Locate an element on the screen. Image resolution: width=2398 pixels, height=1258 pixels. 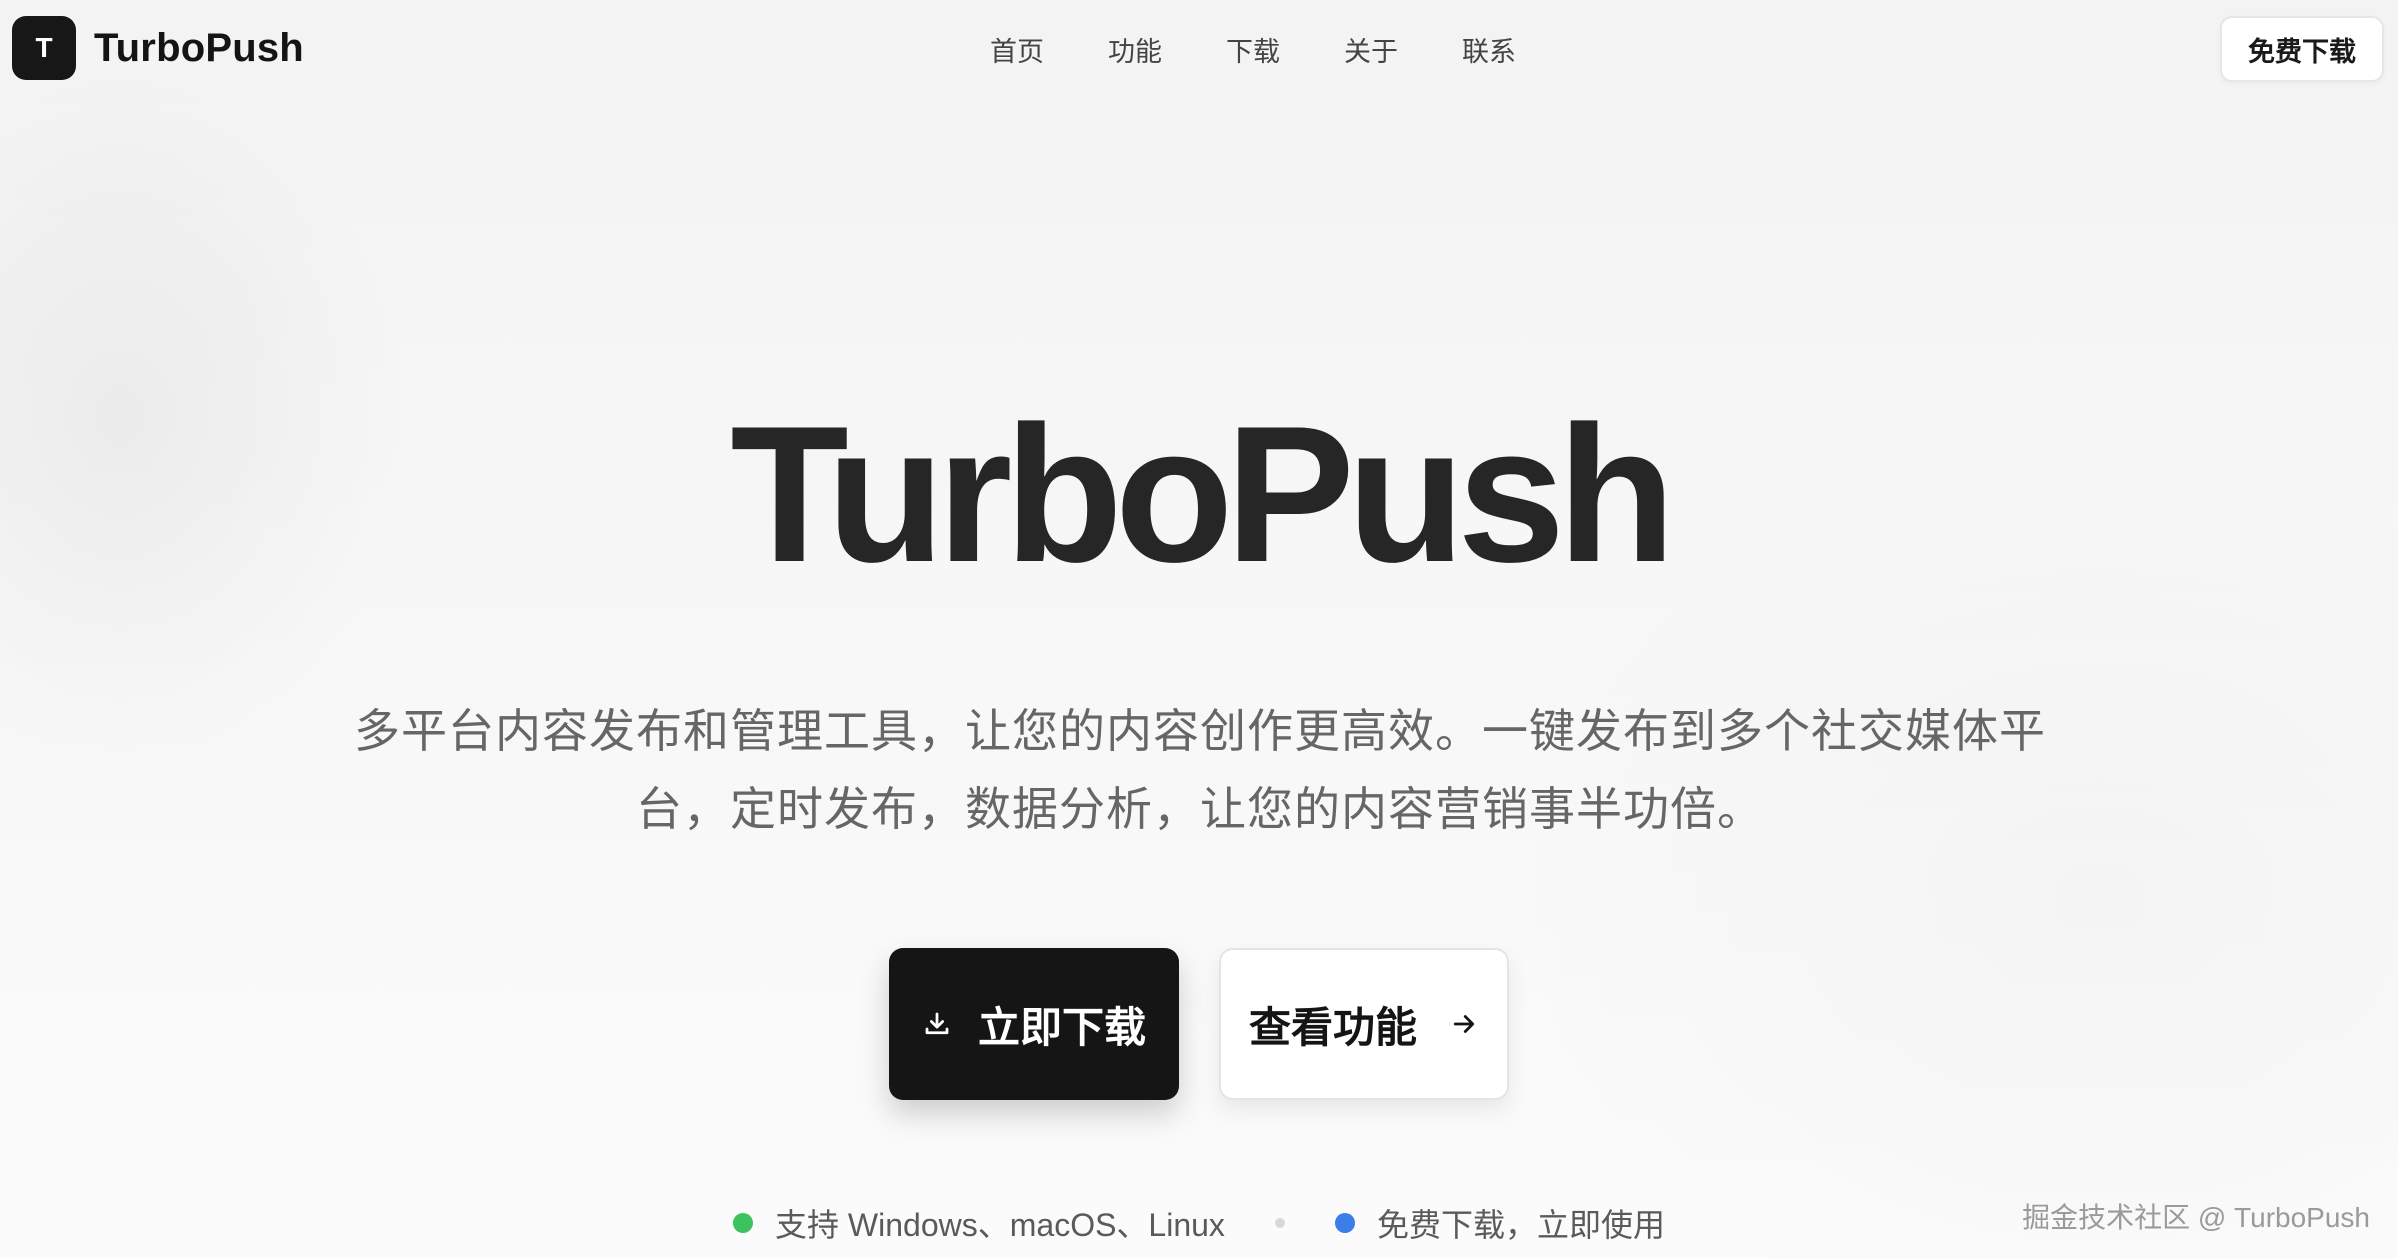
brand-name: TurboPush is located at coordinates (199, 47).